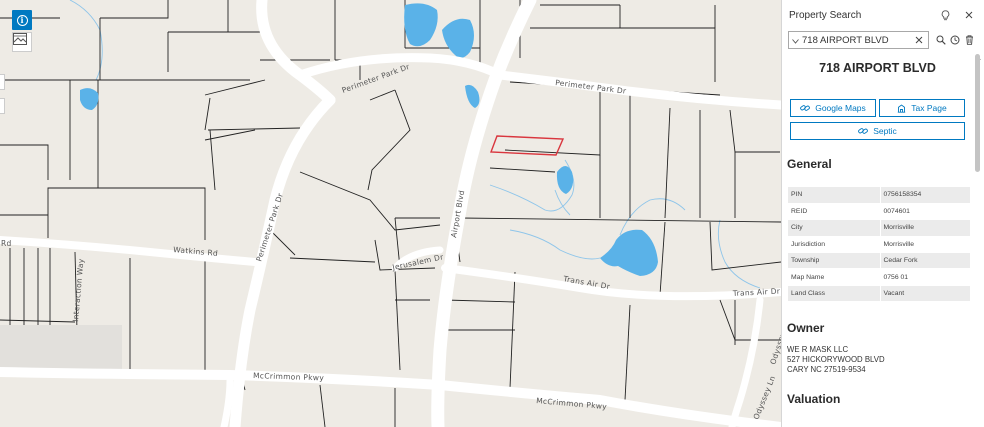  I want to click on attr-key: Jurisdiction, so click(834, 245).